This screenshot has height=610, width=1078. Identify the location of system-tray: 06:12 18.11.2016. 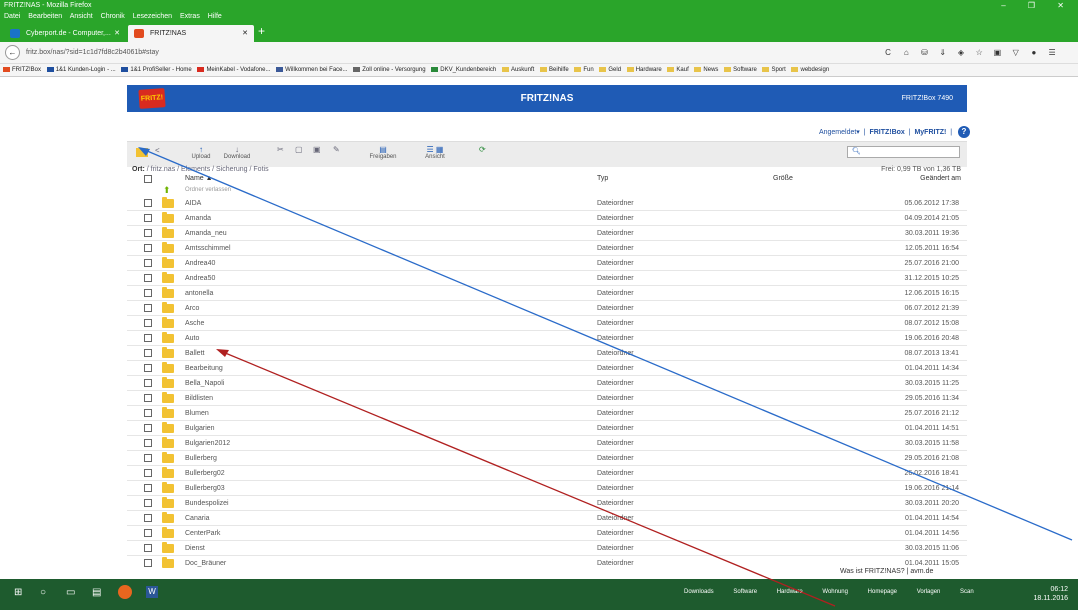
(1050, 594).